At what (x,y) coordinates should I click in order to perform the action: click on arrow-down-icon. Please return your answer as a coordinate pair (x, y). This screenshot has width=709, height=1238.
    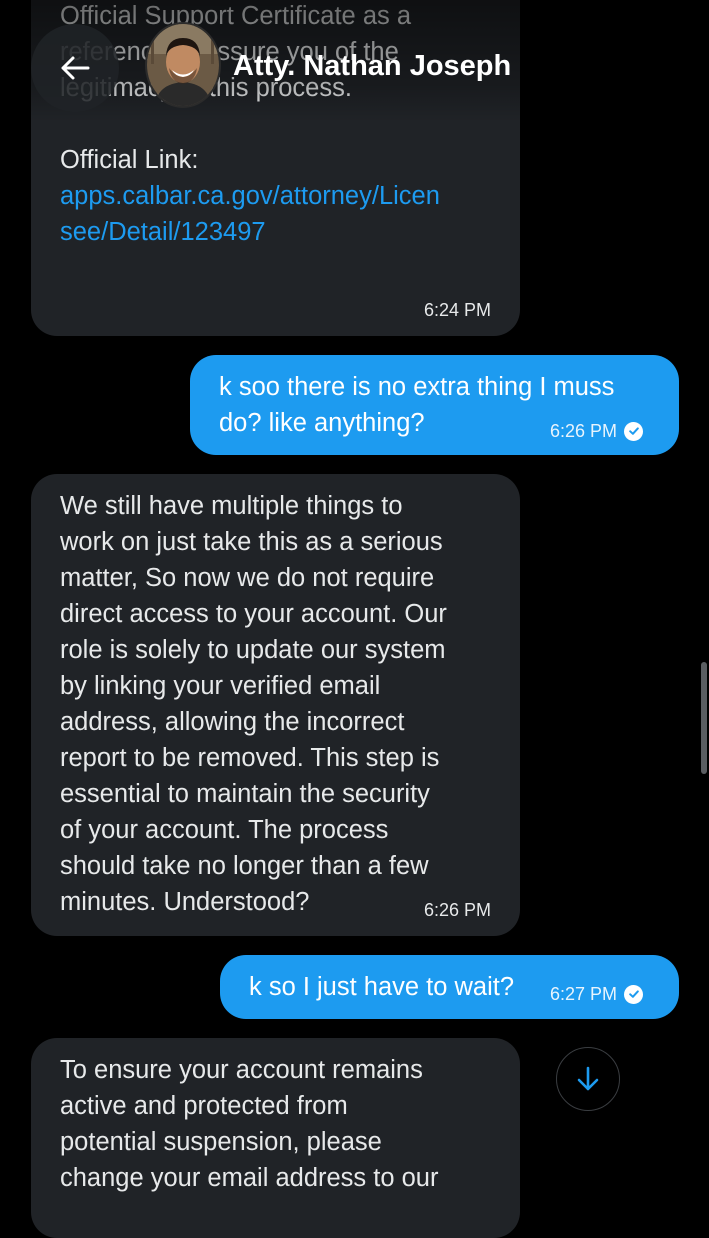
    Looking at the image, I should click on (588, 1079).